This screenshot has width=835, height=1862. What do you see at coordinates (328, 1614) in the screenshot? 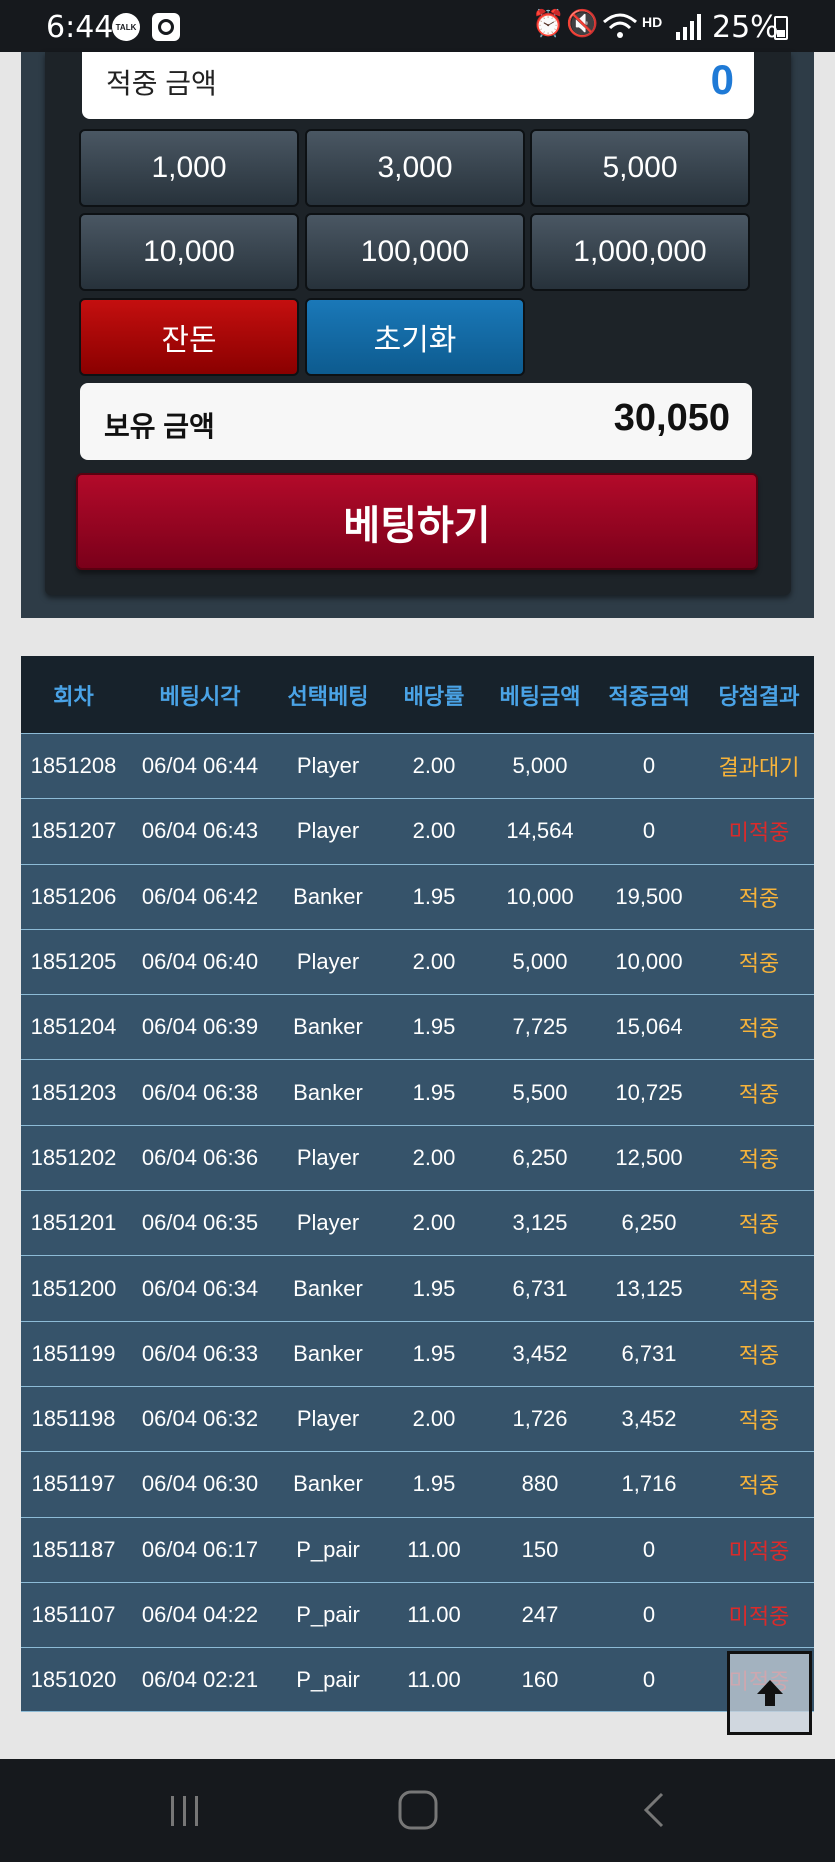
I see `cell-selection: P_pair` at bounding box center [328, 1614].